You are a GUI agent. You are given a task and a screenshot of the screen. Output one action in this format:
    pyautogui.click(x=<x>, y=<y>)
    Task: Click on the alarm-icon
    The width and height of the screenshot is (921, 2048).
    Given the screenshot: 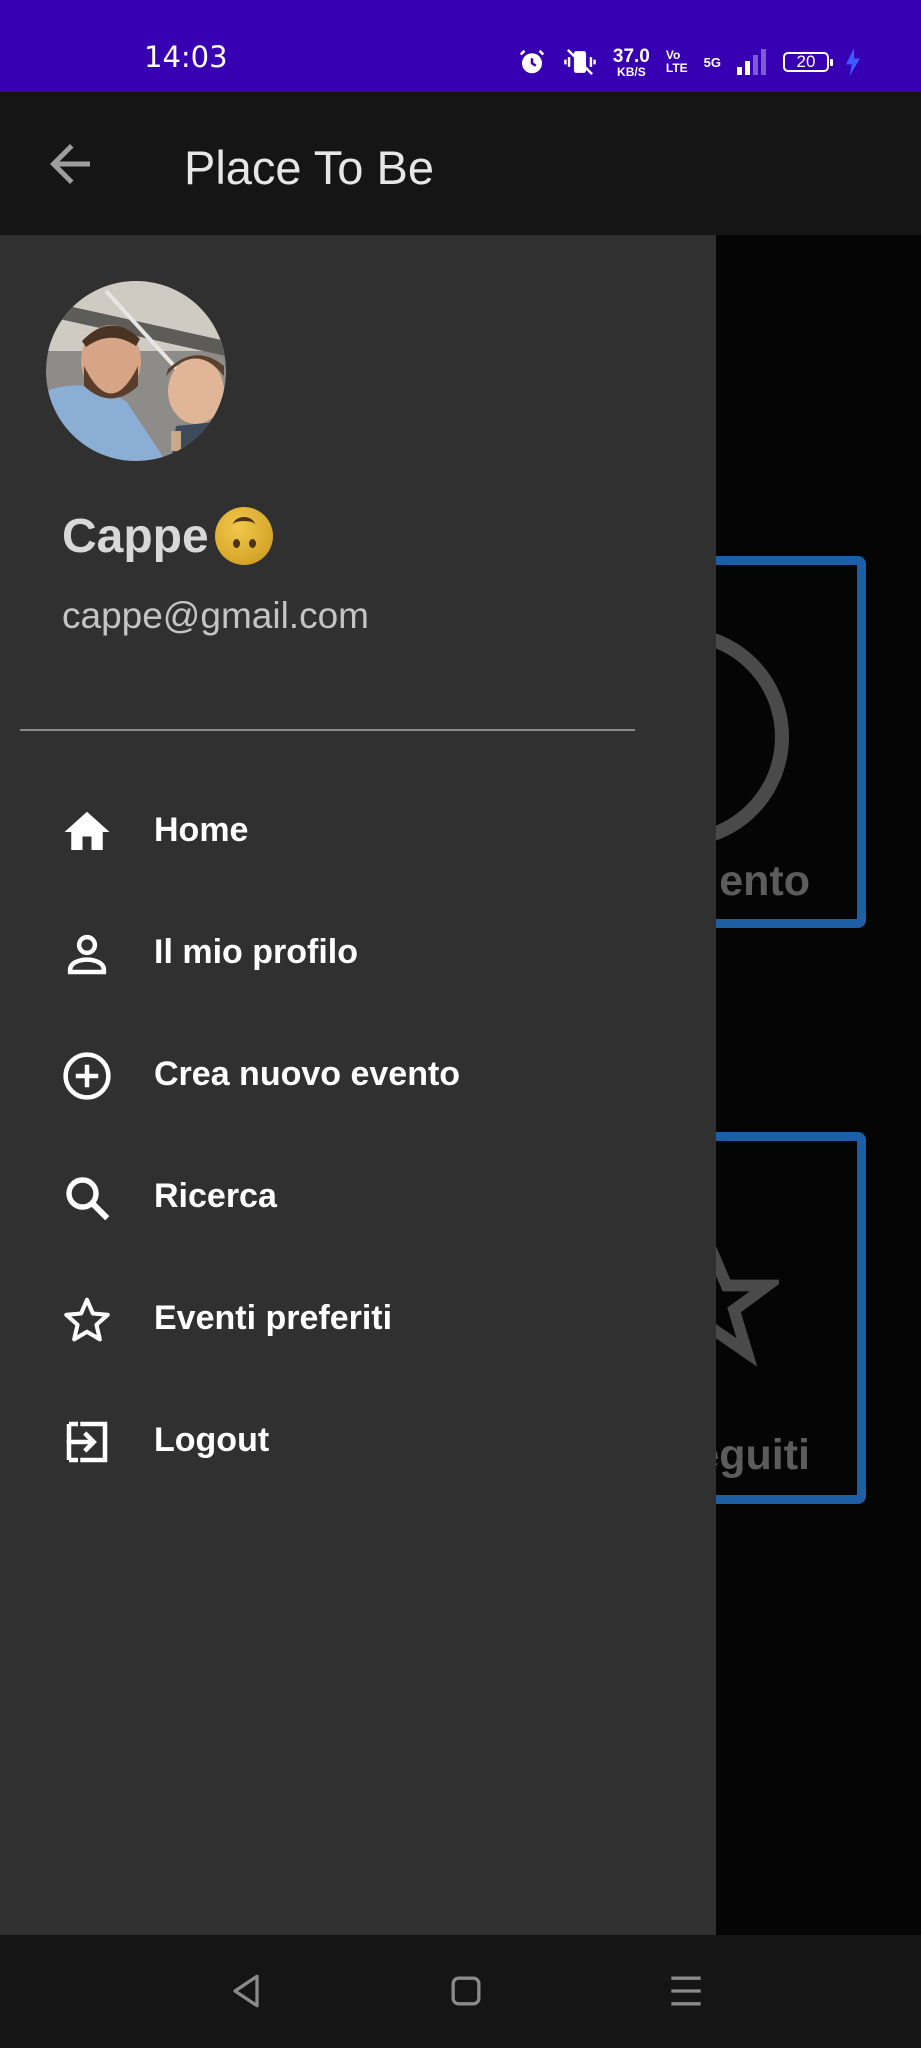 What is the action you would take?
    pyautogui.click(x=532, y=61)
    